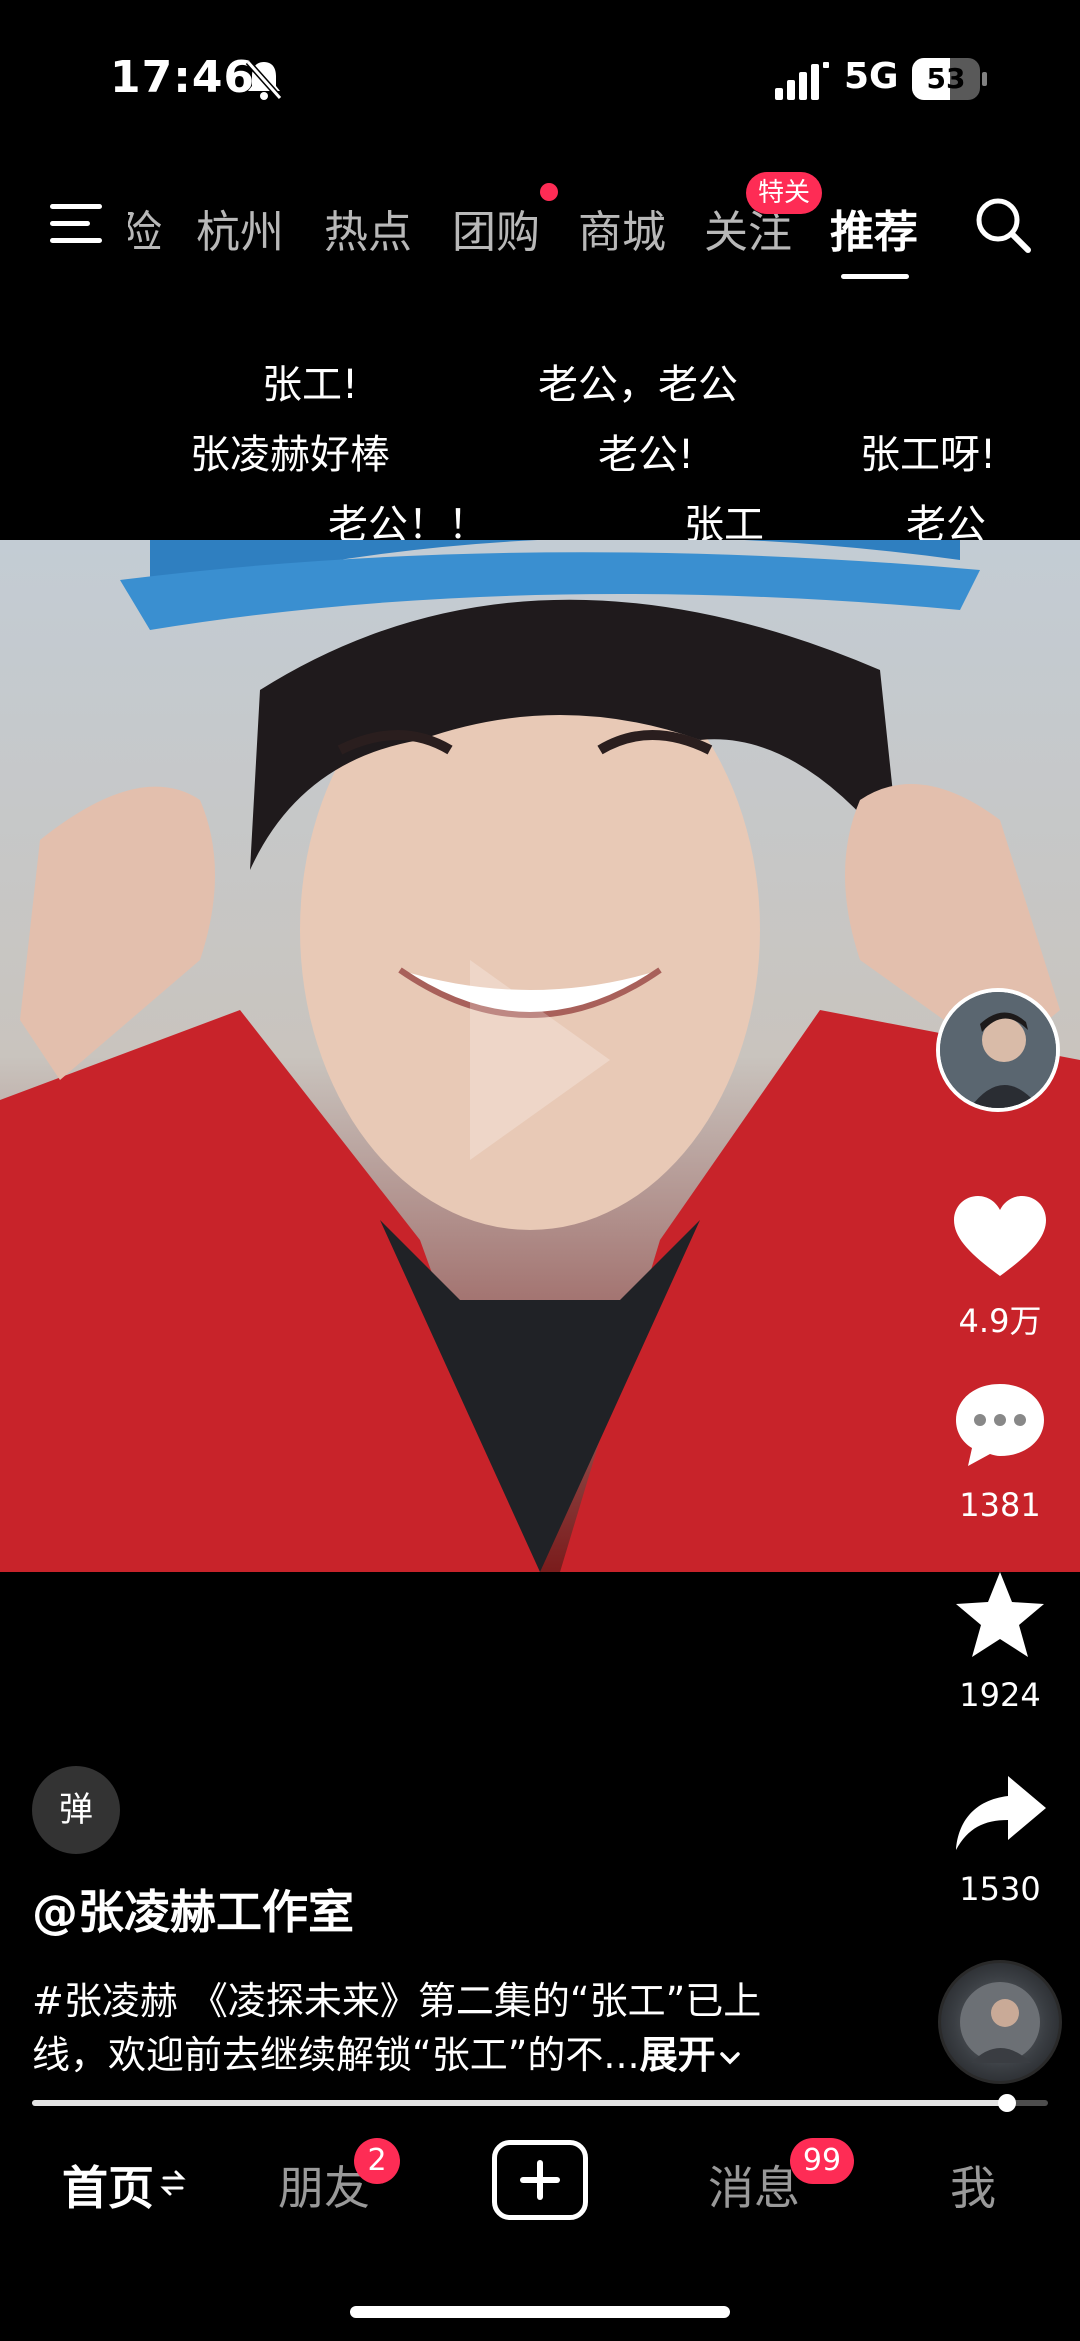 This screenshot has height=2341, width=1080. Describe the element at coordinates (290, 455) in the screenshot. I see `danmaku-comment: 张凌赫好棒` at that location.